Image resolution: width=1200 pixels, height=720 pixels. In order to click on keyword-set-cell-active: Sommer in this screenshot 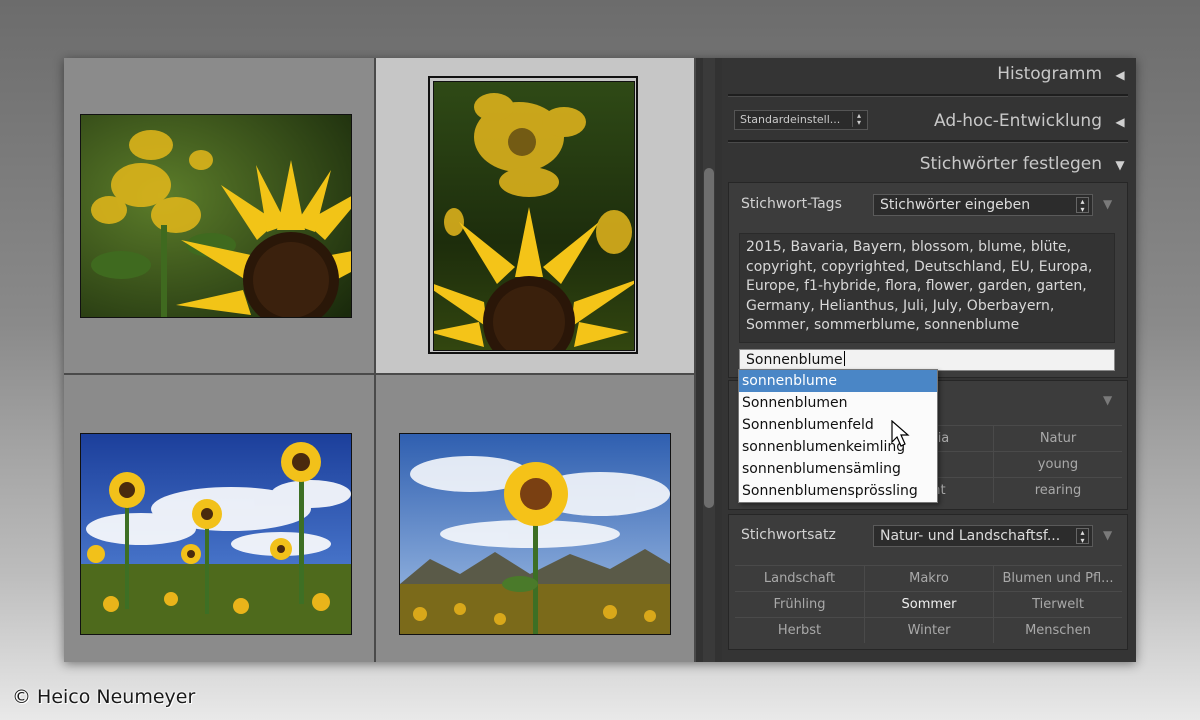, I will do `click(928, 604)`.